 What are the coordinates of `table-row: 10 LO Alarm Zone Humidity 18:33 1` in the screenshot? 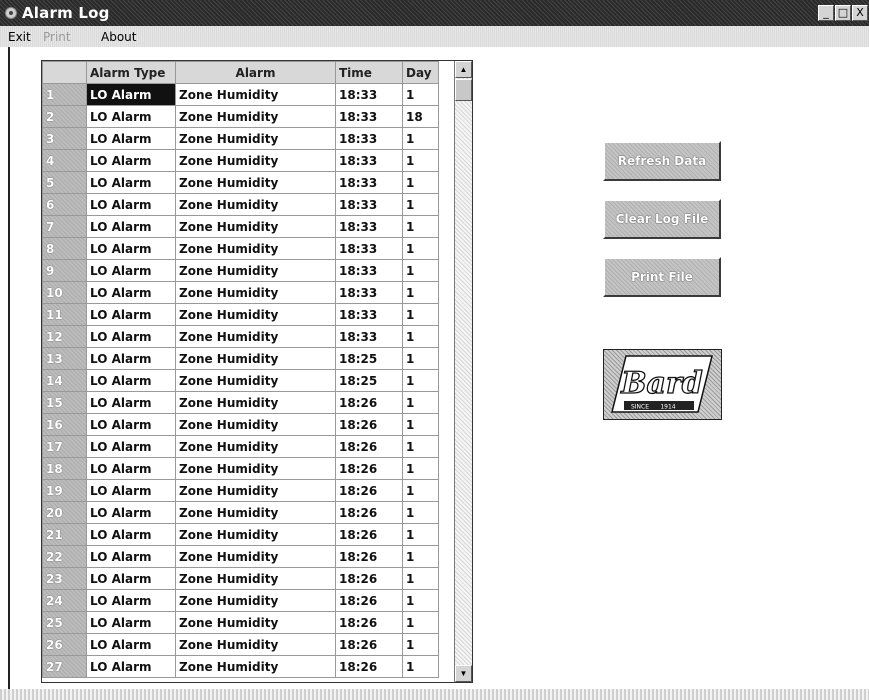 It's located at (240, 292).